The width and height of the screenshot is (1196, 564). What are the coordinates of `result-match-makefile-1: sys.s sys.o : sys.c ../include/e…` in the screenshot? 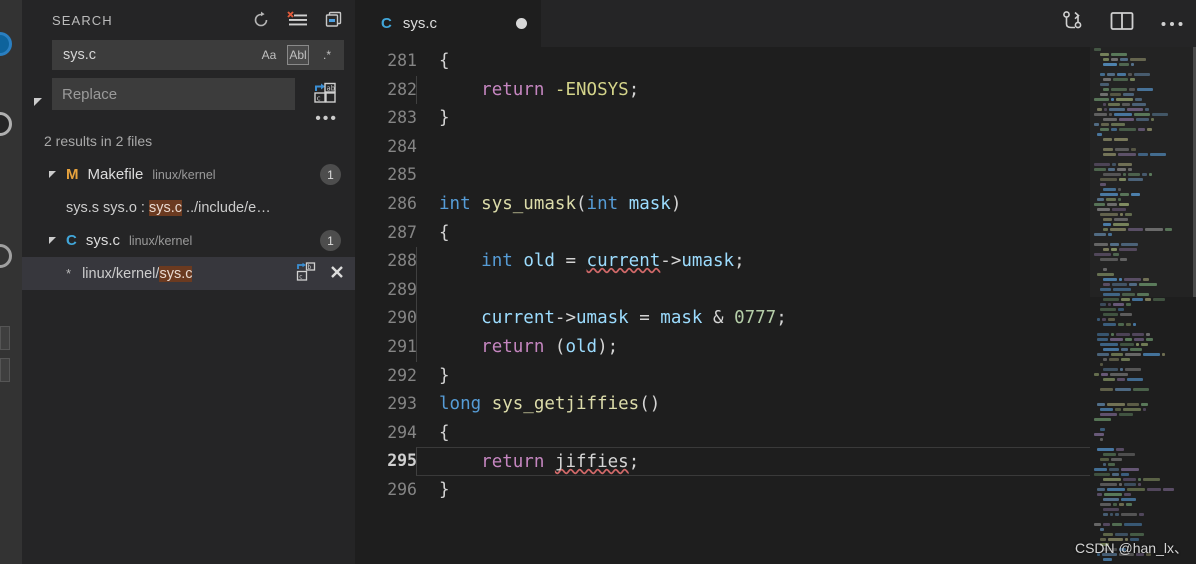 It's located at (188, 207).